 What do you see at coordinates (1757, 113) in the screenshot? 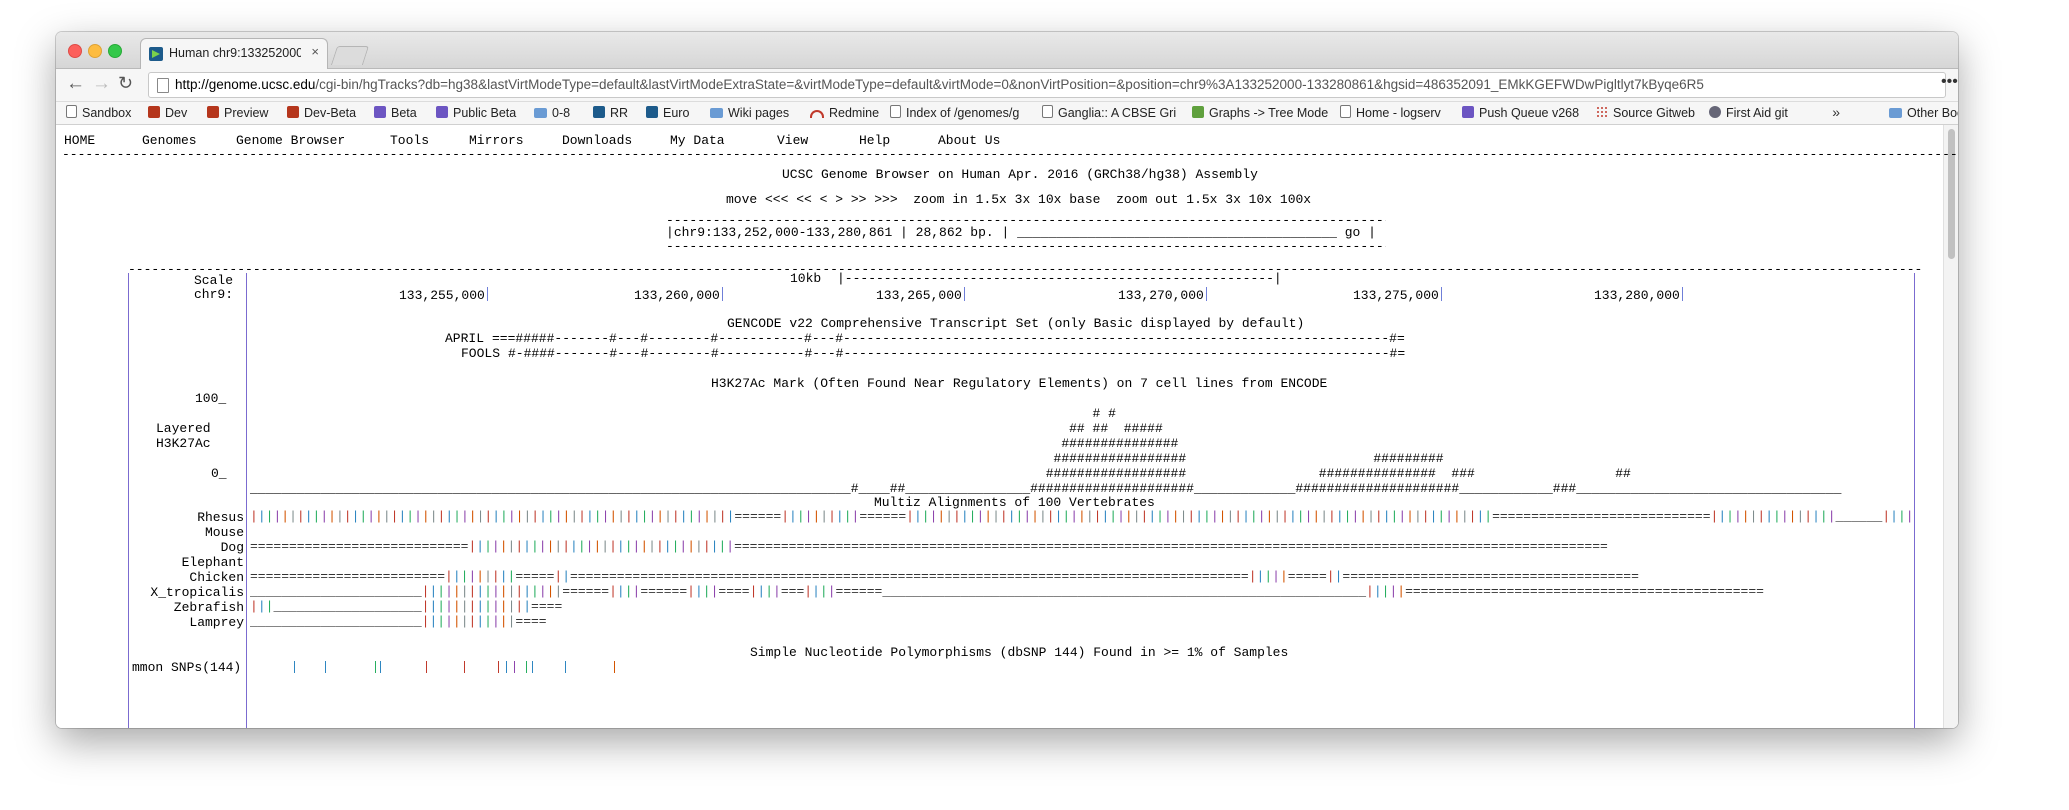
I see `bookmark-label: First Aid git` at bounding box center [1757, 113].